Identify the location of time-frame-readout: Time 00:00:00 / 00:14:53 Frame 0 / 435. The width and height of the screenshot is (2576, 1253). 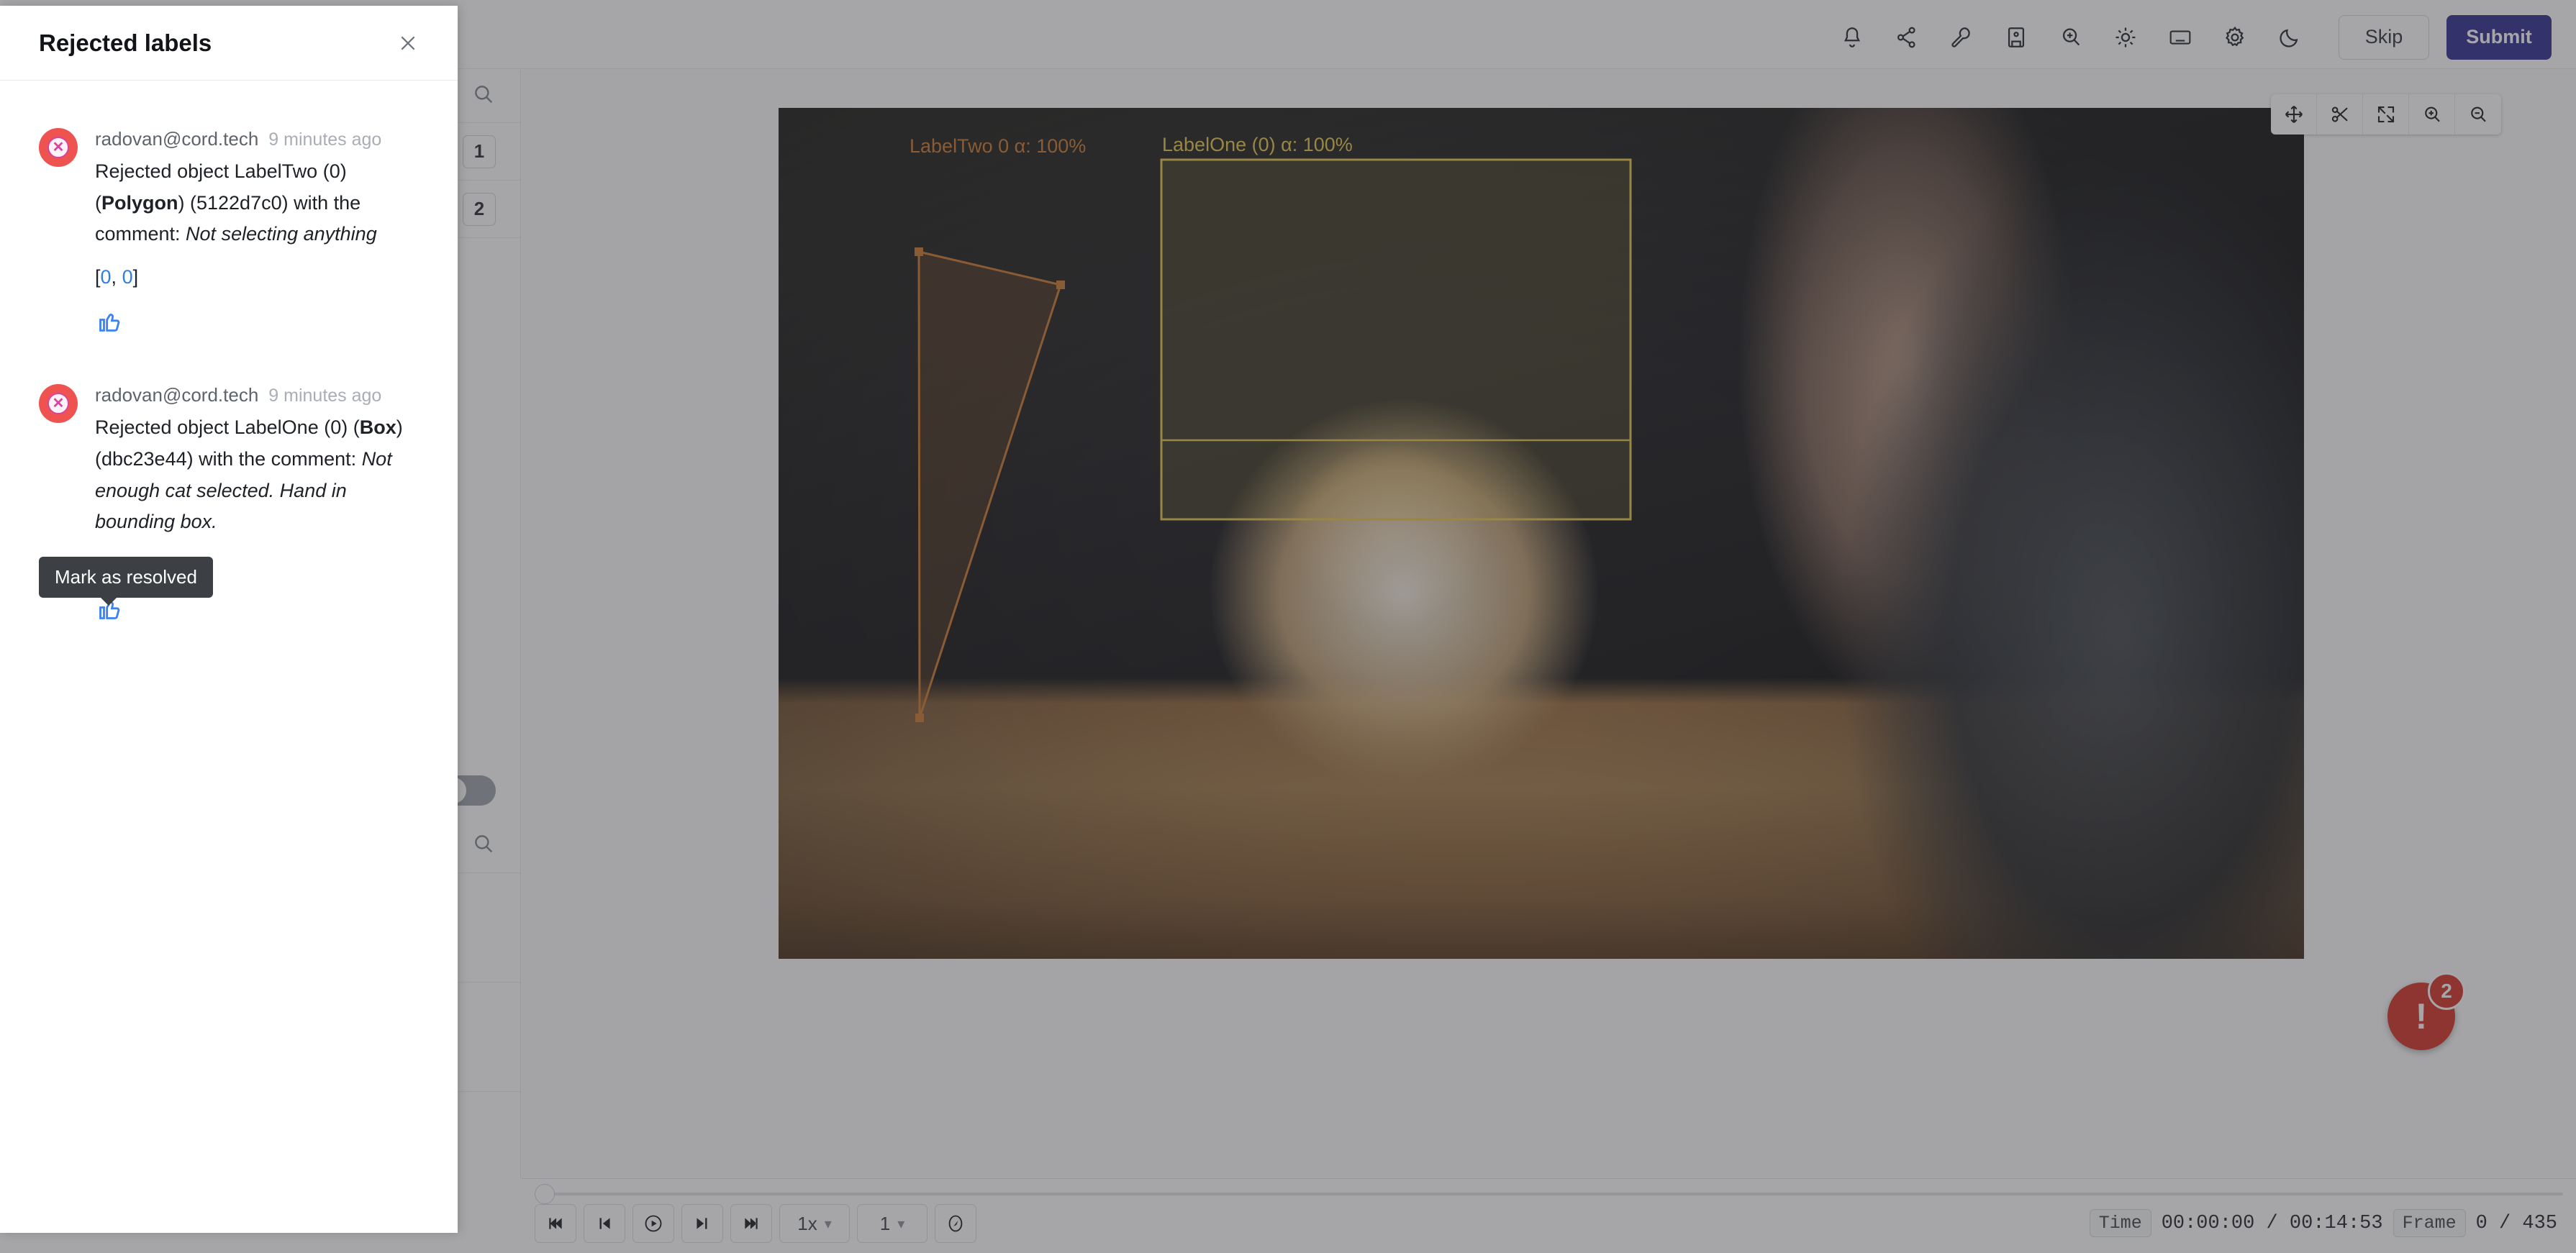
(2323, 1223).